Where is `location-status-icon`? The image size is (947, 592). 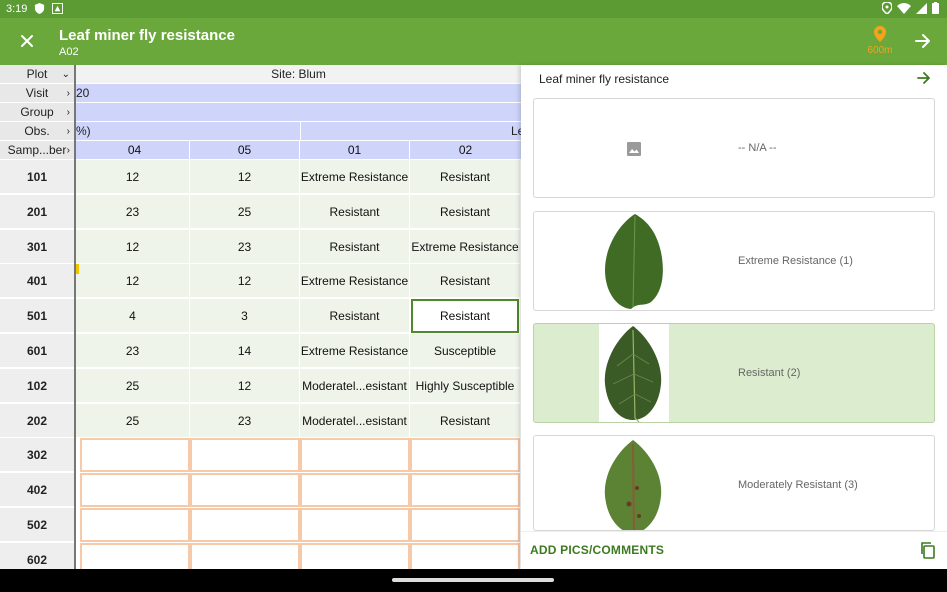 location-status-icon is located at coordinates (887, 8).